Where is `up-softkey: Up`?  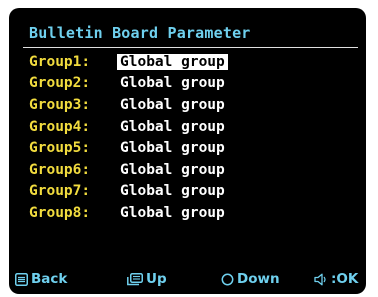 up-softkey: Up is located at coordinates (147, 279).